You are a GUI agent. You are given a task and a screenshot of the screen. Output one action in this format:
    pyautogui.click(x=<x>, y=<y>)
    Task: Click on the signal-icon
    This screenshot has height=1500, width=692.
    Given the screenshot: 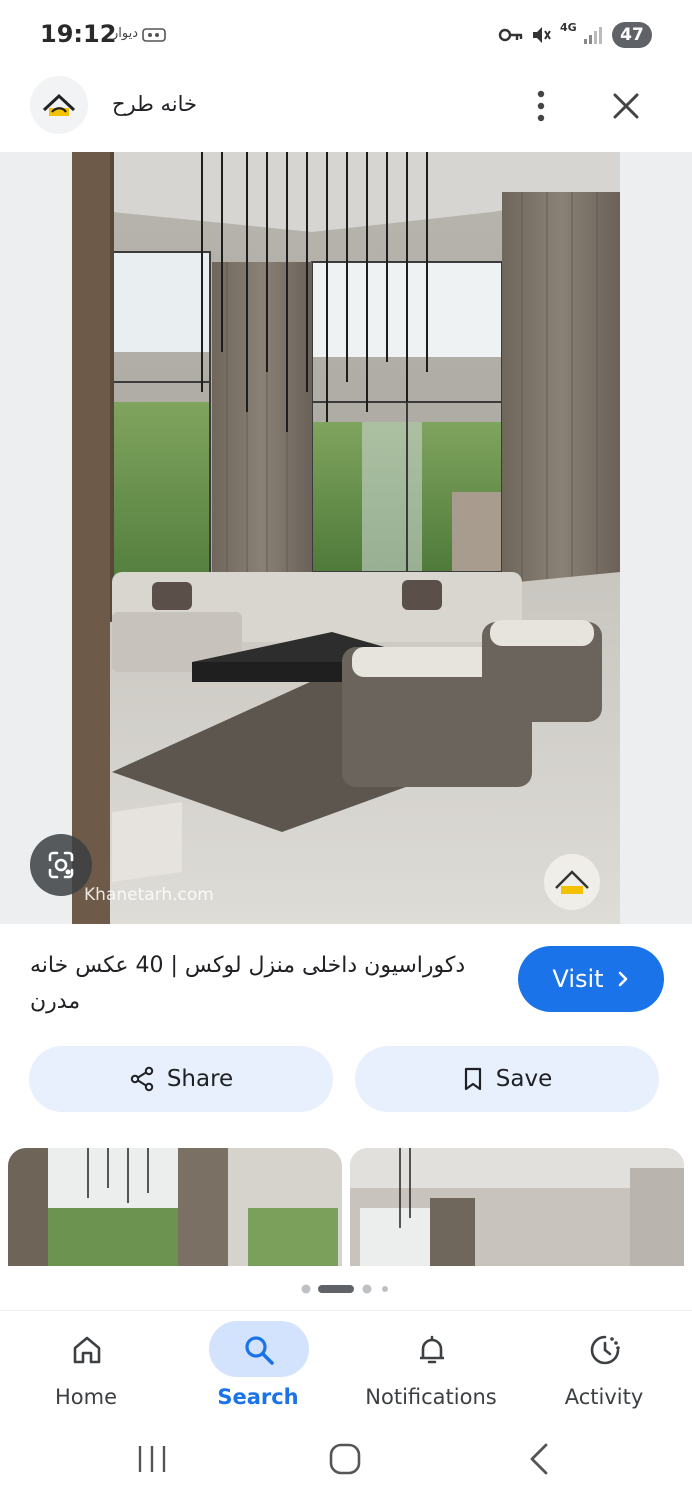 What is the action you would take?
    pyautogui.click(x=593, y=35)
    